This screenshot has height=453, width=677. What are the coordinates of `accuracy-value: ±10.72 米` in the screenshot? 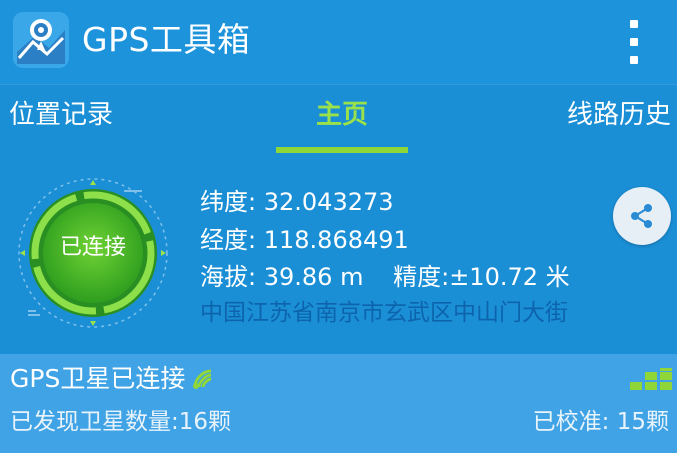 It's located at (509, 277).